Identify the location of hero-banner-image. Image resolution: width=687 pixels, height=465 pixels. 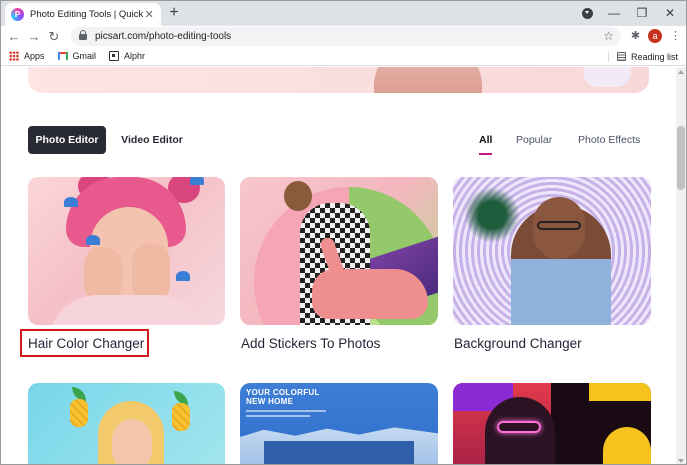
(338, 80).